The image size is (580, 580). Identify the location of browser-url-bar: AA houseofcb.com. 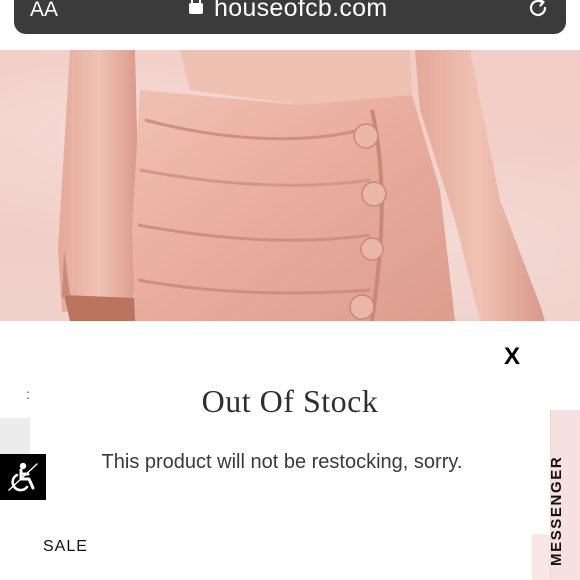
(290, 17).